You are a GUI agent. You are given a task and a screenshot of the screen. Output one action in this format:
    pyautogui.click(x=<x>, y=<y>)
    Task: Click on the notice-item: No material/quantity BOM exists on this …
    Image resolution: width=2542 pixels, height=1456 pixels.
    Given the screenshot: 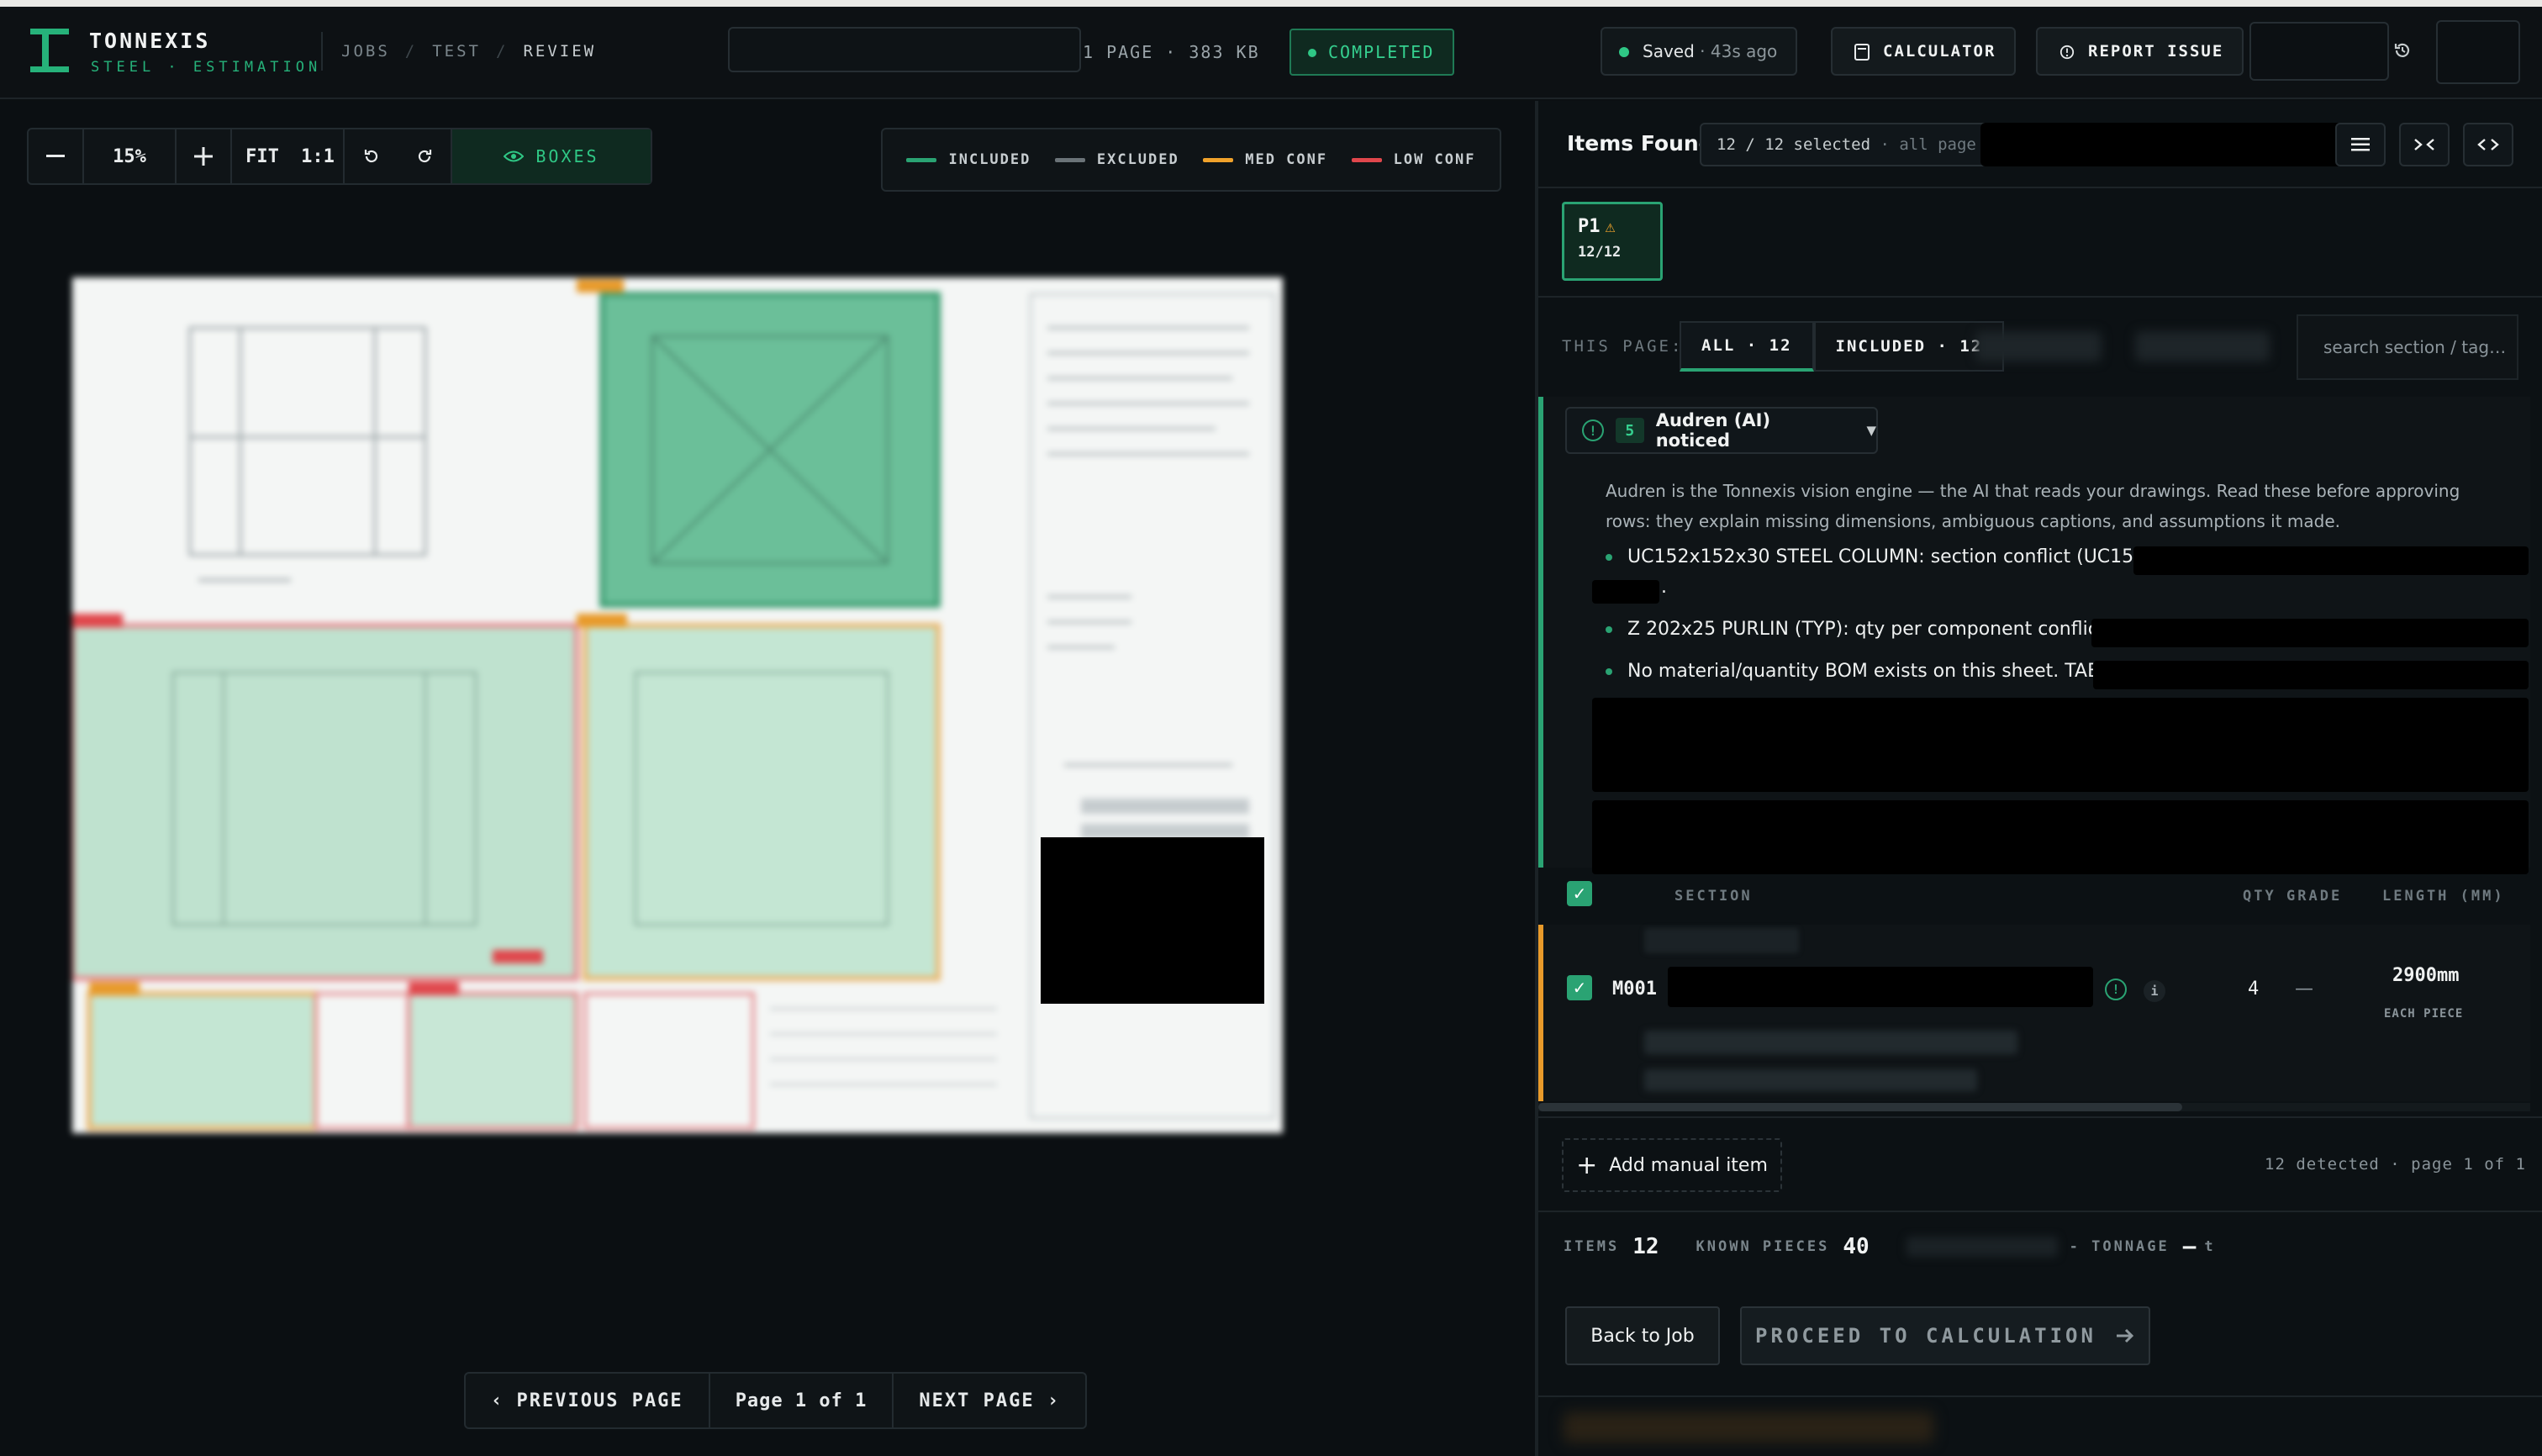 What is the action you would take?
    pyautogui.click(x=1864, y=671)
    